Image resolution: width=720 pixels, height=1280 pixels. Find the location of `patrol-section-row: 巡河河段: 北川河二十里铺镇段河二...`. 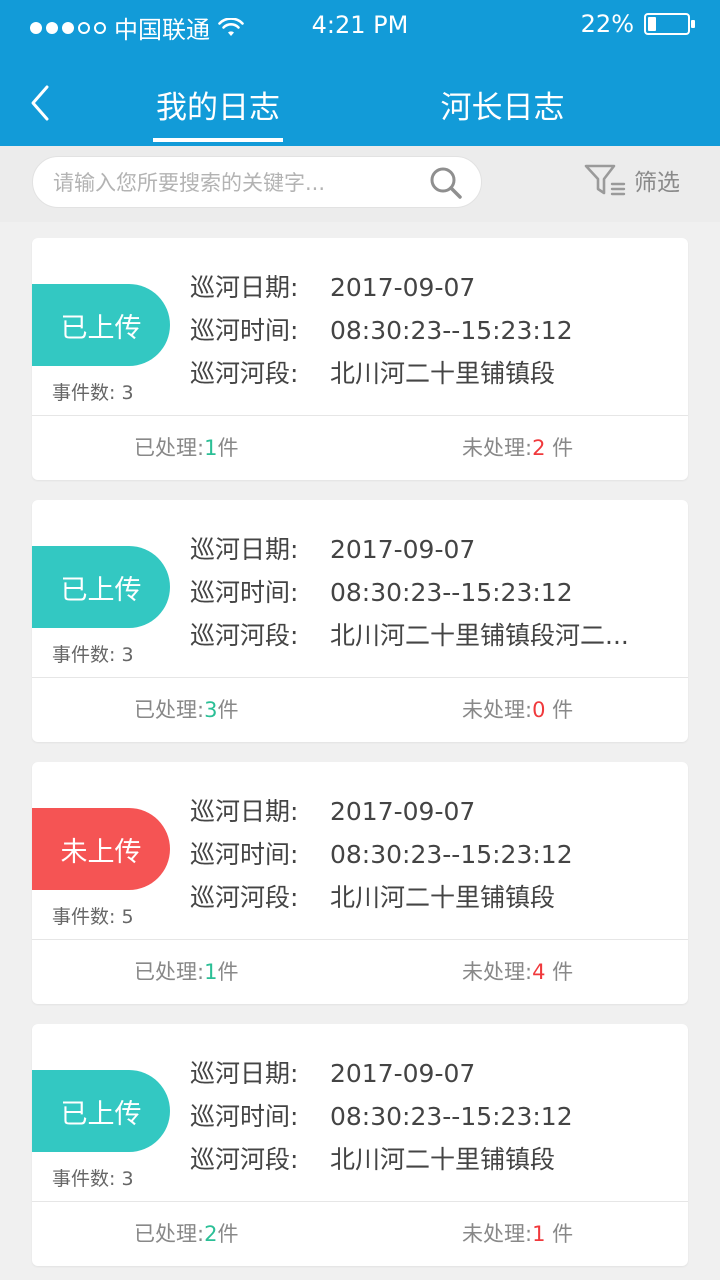

patrol-section-row: 巡河河段: 北川河二十里铺镇段河二... is located at coordinates (420, 635).